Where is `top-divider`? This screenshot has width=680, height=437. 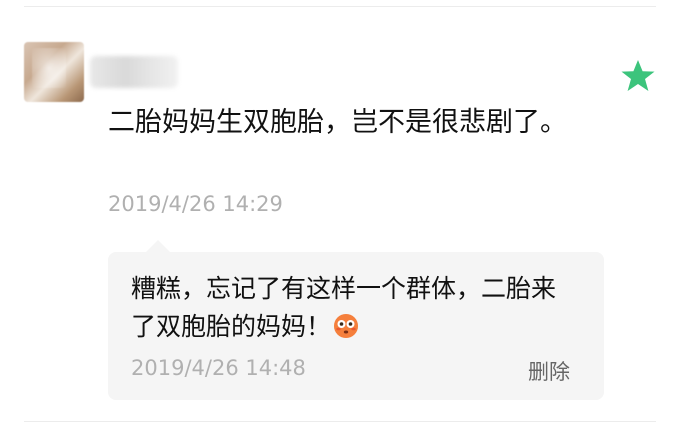
top-divider is located at coordinates (340, 6).